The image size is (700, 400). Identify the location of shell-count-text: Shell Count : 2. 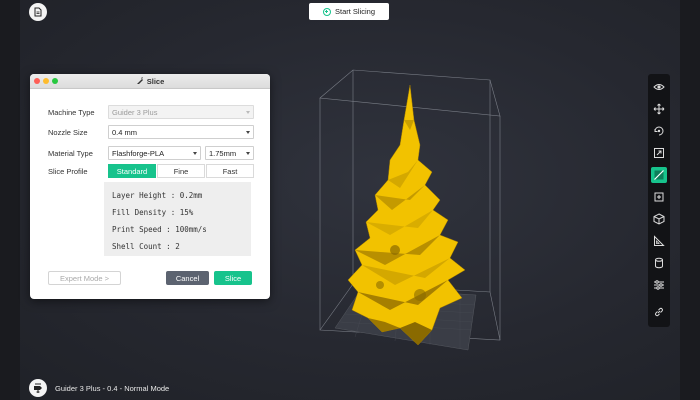
(146, 246).